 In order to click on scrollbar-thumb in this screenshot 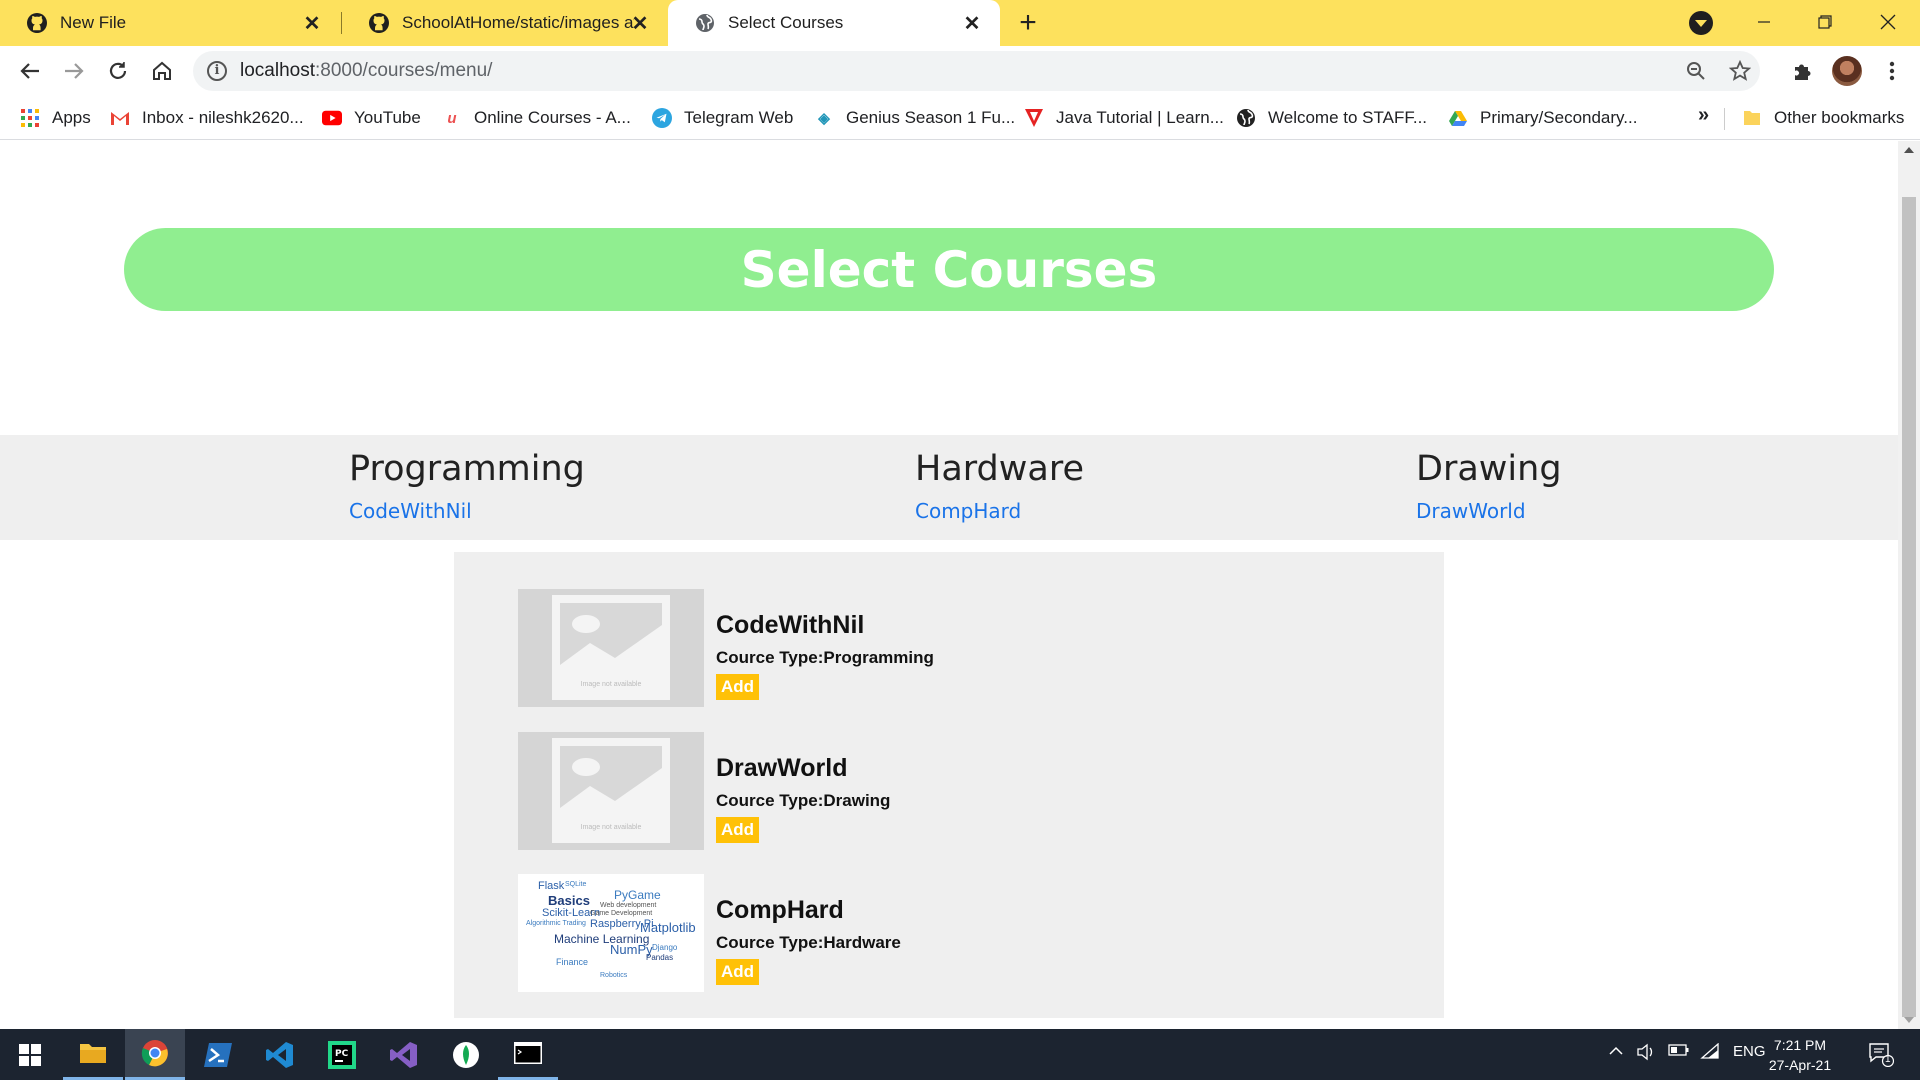, I will do `click(1909, 607)`.